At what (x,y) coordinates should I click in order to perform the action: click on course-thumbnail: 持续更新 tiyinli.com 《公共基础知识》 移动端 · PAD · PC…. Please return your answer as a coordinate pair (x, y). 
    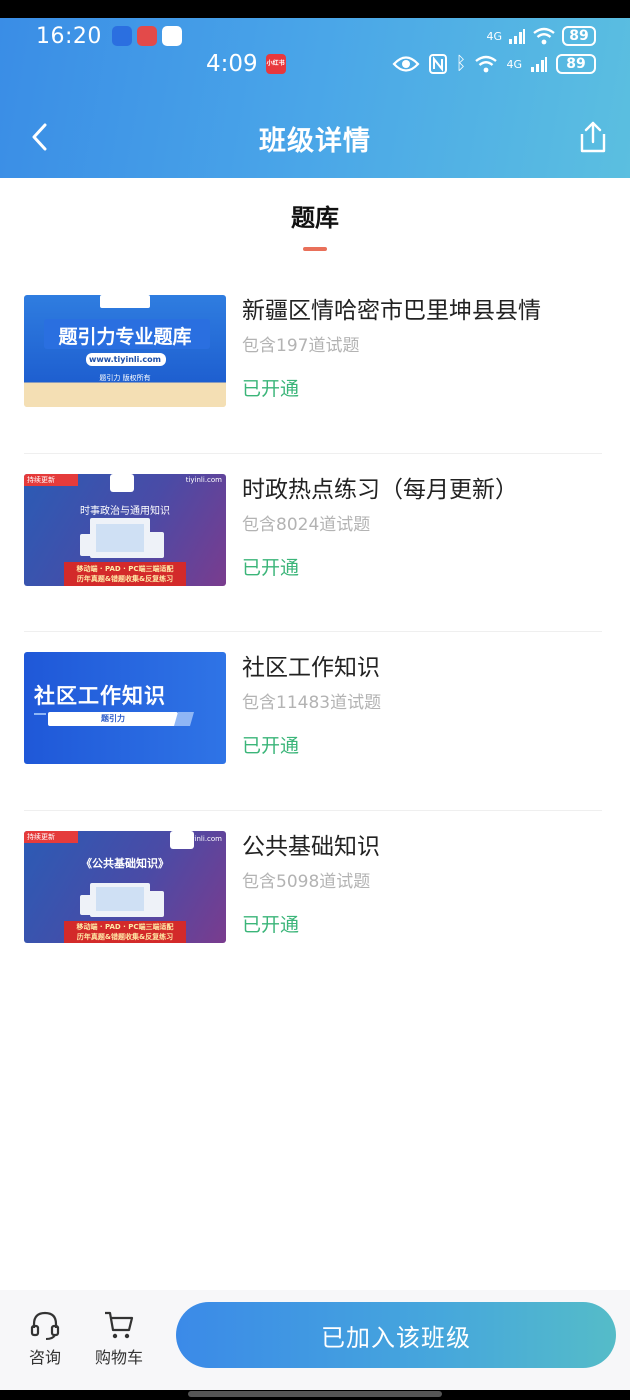
    Looking at the image, I should click on (125, 886).